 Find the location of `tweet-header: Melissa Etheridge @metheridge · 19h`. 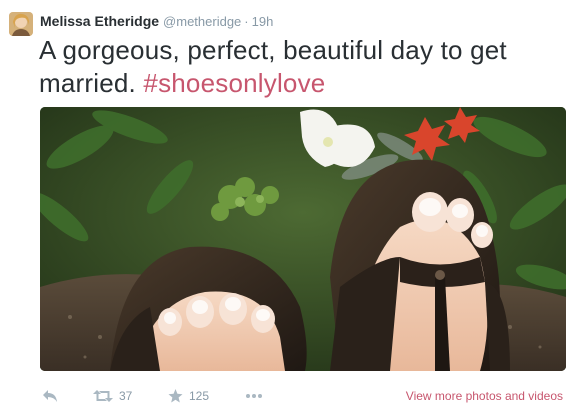

tweet-header: Melissa Etheridge @metheridge · 19h is located at coordinates (156, 21).